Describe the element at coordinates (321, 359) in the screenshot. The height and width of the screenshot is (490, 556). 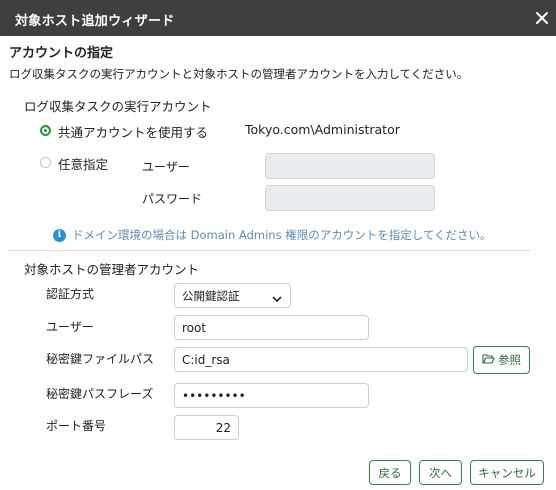
I see `keyfile-input: C:id_rsa` at that location.